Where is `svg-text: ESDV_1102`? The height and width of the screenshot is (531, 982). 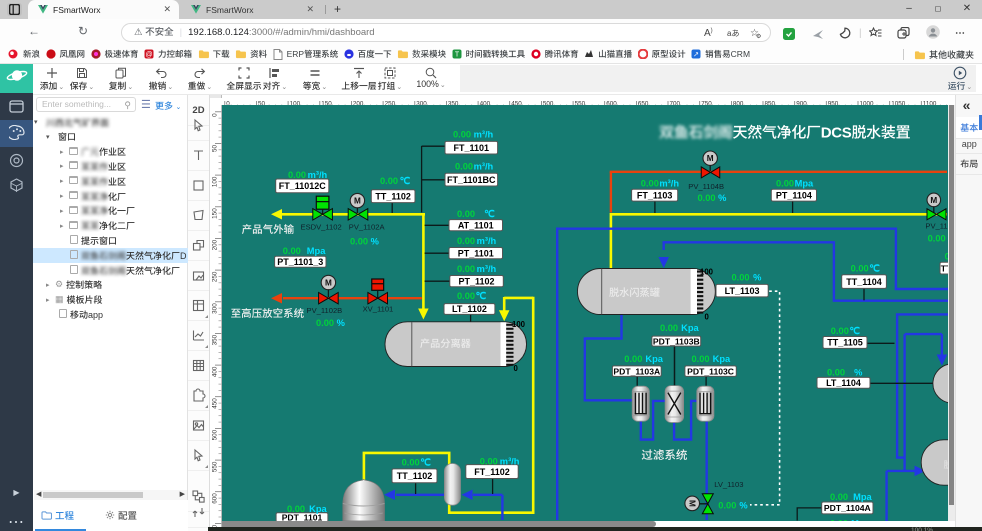 svg-text: ESDV_1102 is located at coordinates (321, 227).